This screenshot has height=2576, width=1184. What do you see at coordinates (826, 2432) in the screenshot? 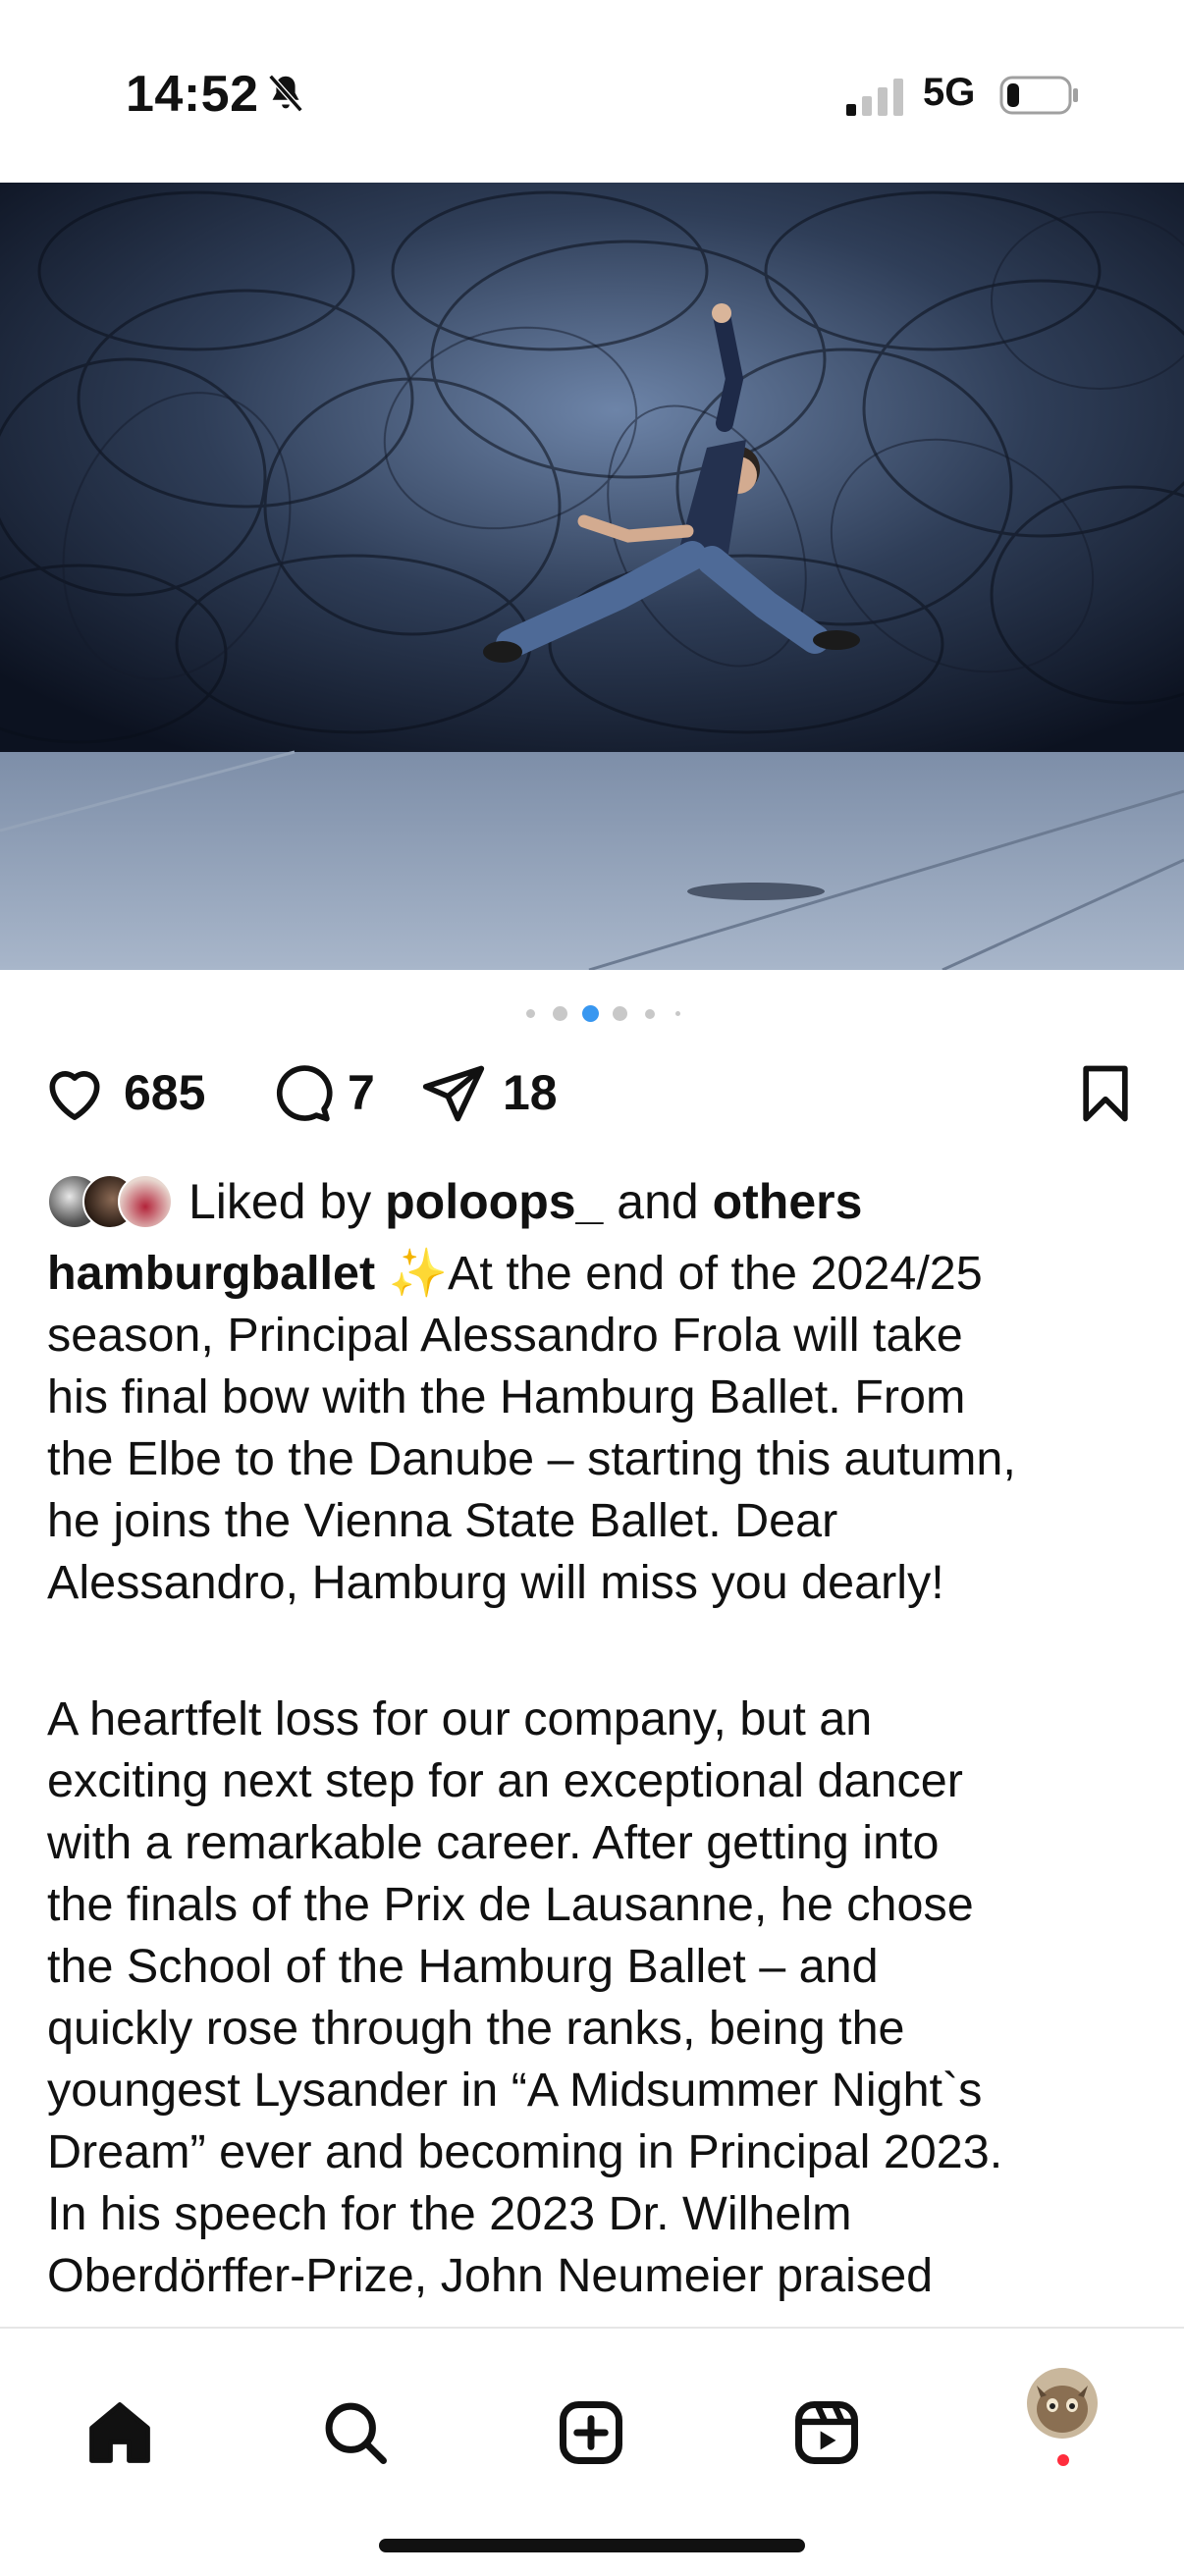
I see `reels-icon` at bounding box center [826, 2432].